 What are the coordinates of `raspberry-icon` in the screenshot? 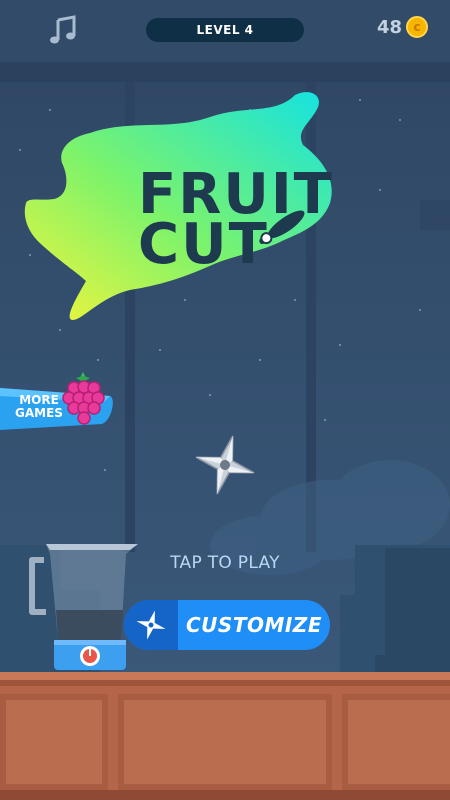 It's located at (83, 398).